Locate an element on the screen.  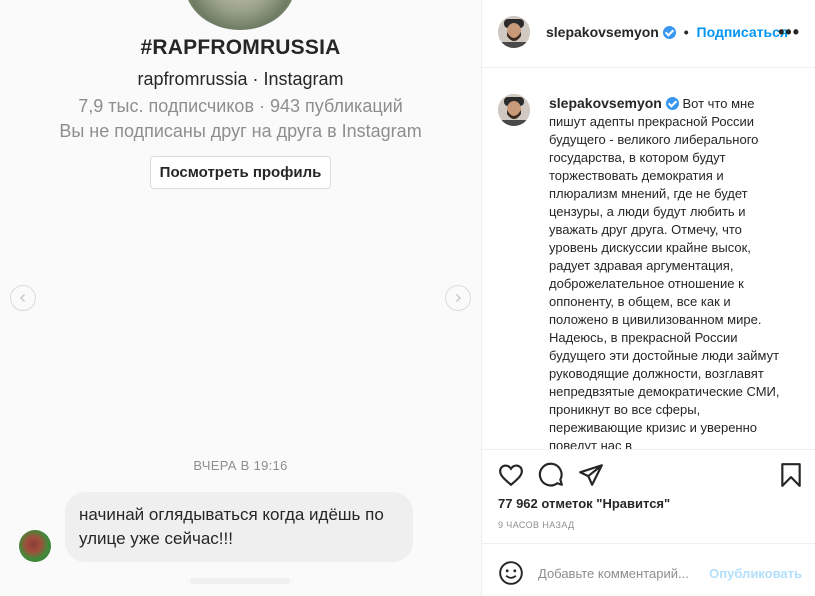
carousel-prev-button is located at coordinates (23, 298).